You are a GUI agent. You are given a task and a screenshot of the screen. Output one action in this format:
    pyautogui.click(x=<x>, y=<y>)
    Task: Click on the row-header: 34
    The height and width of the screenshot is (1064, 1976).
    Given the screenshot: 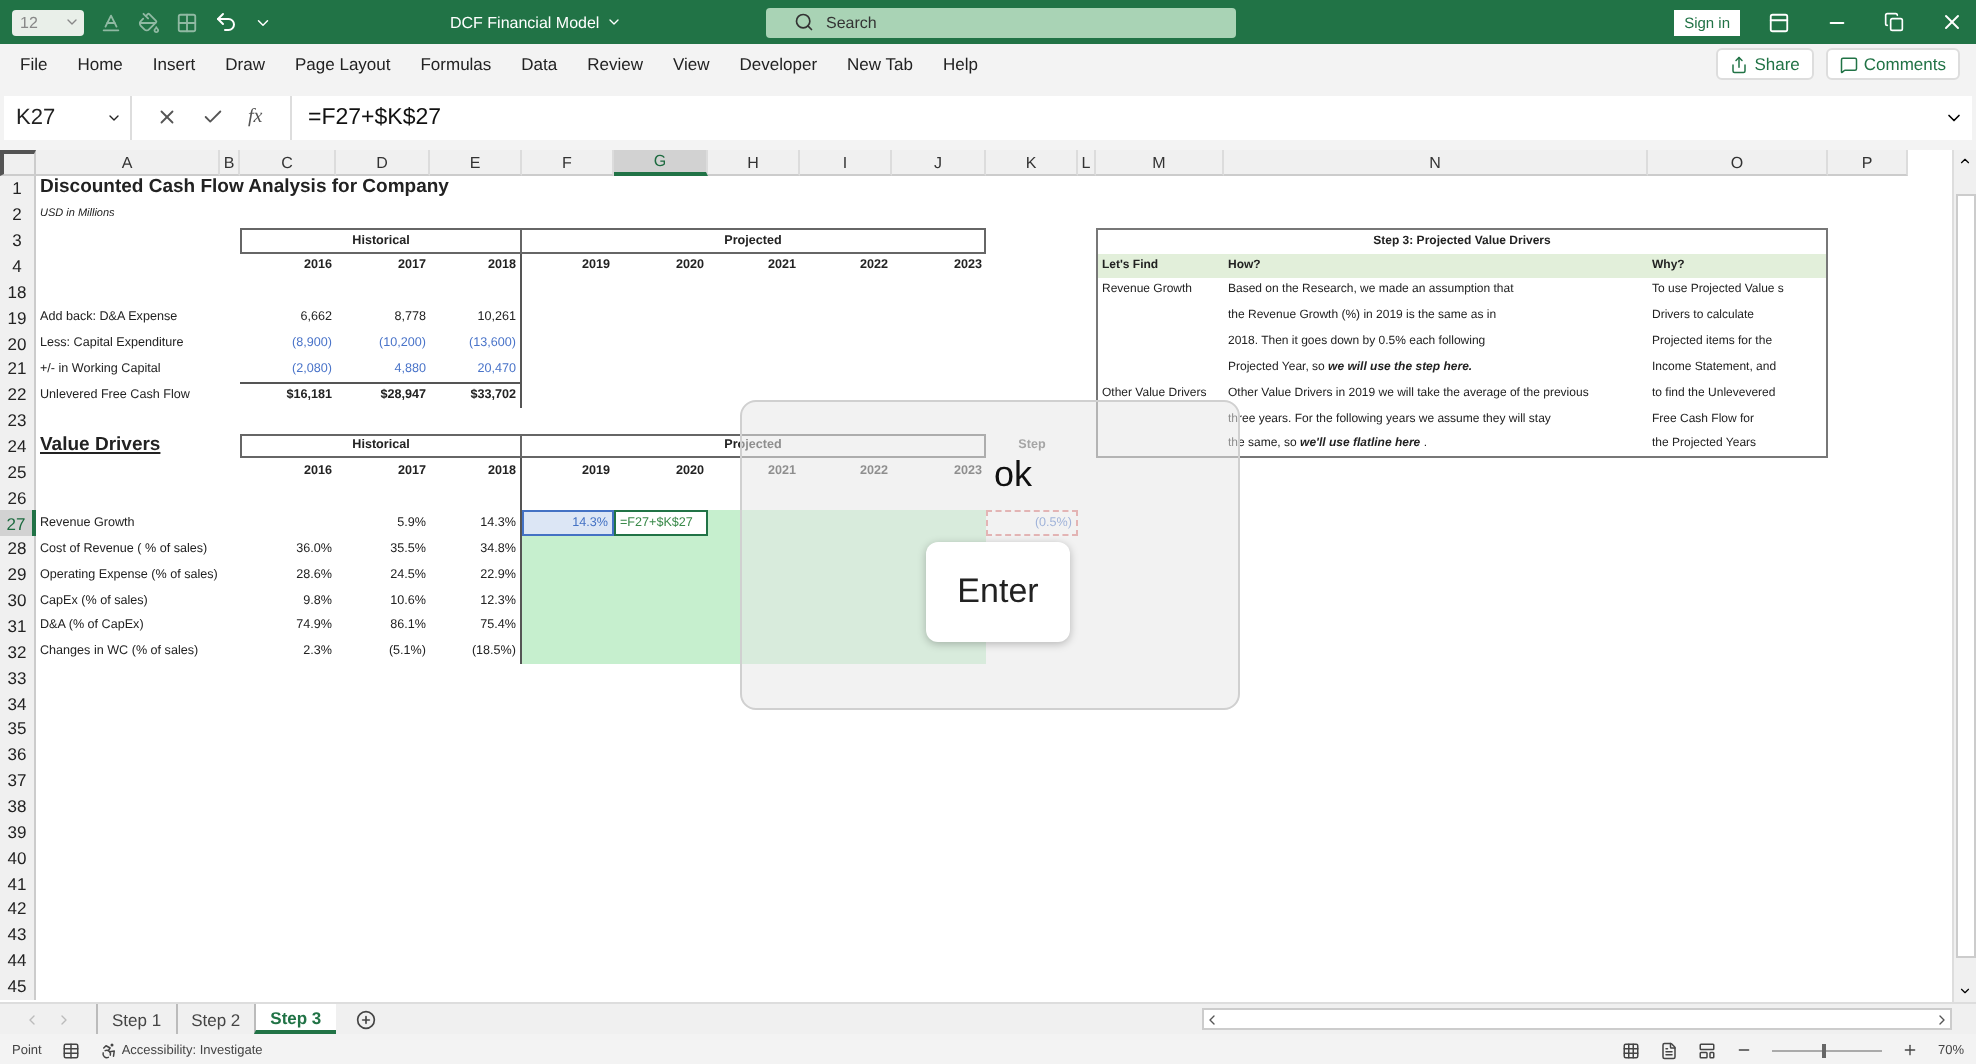 What is the action you would take?
    pyautogui.click(x=18, y=703)
    